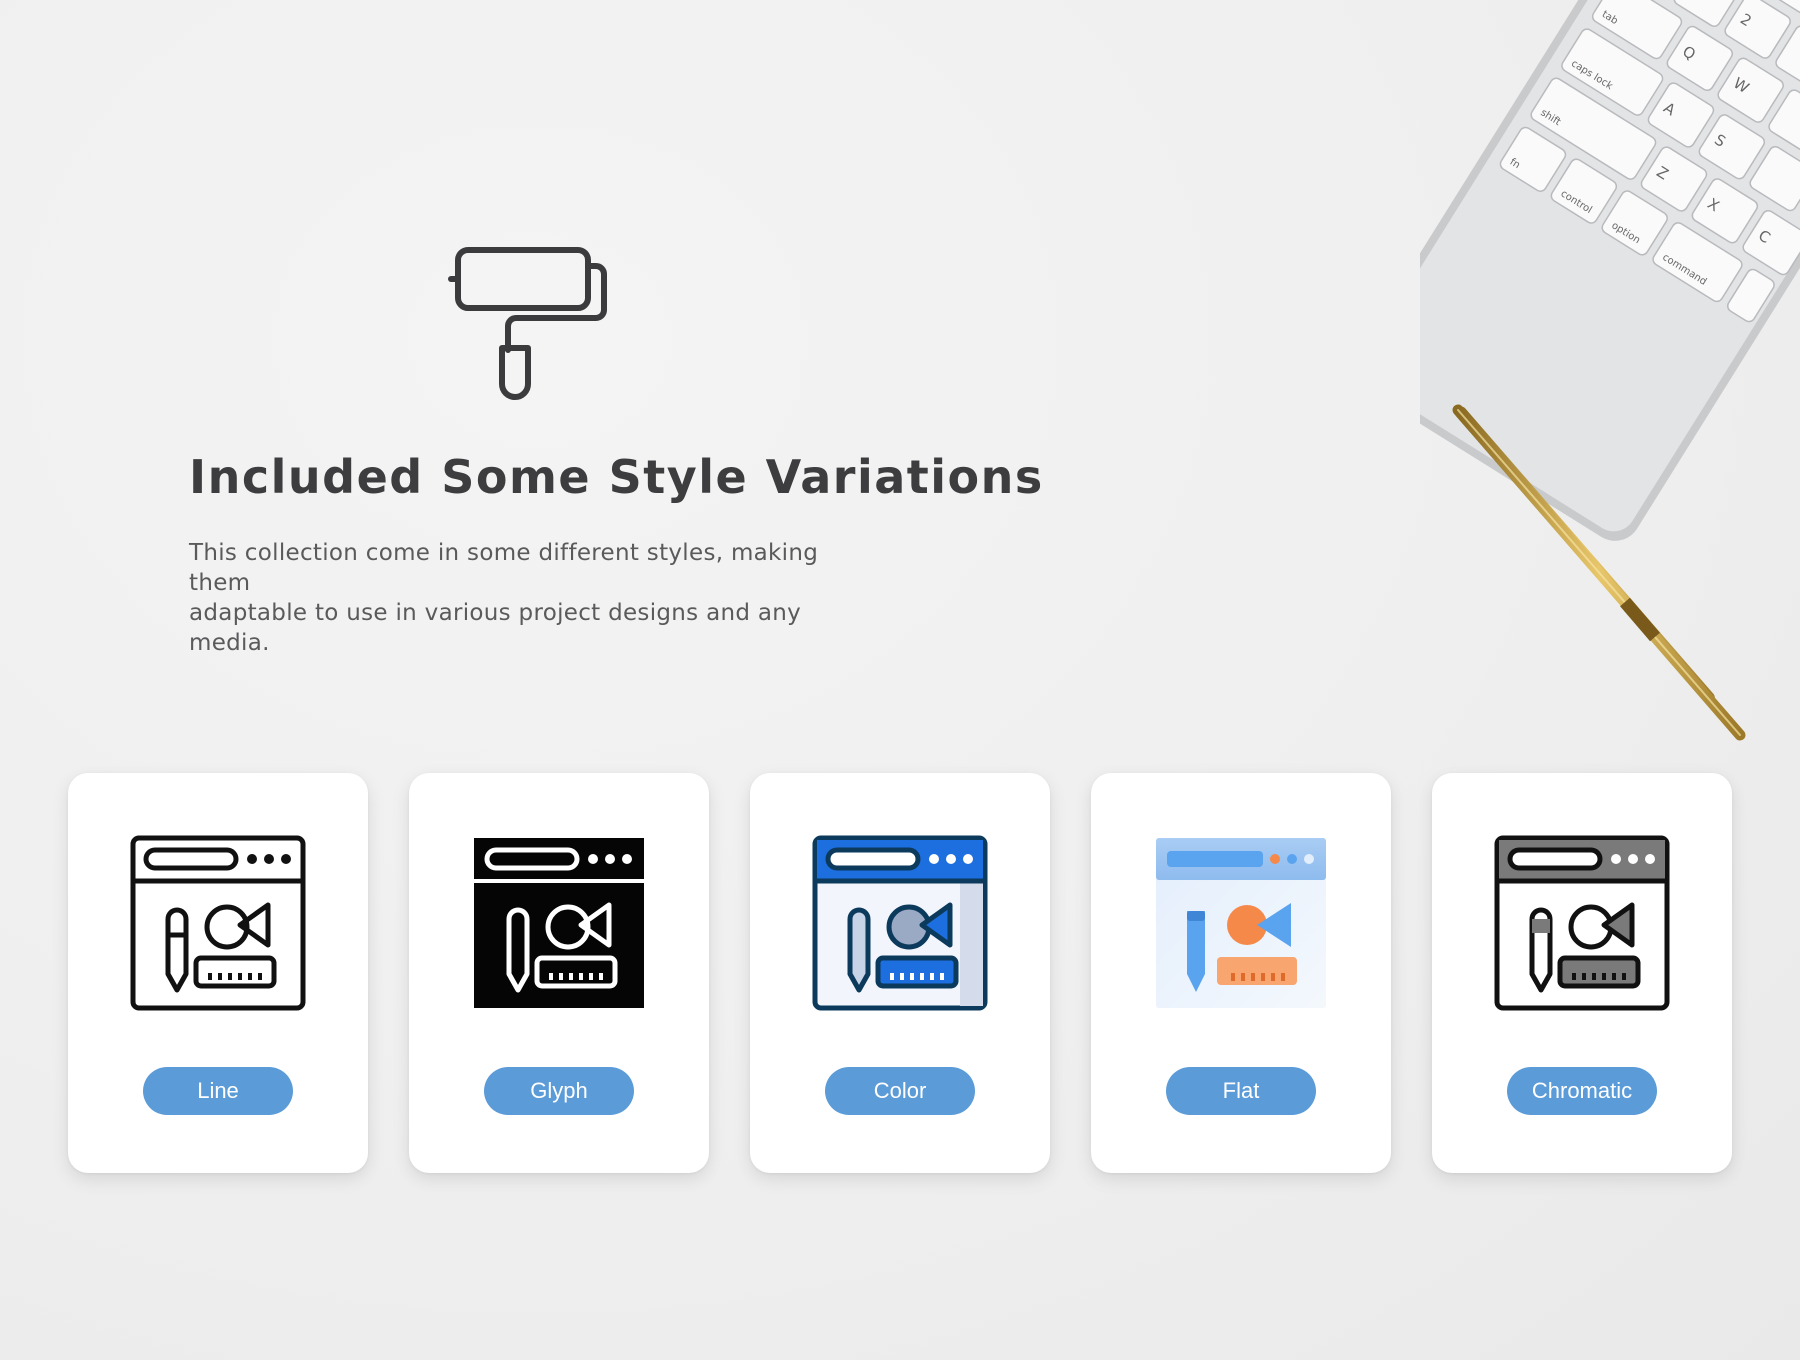  What do you see at coordinates (900, 1091) in the screenshot?
I see `color-style-button: Color` at bounding box center [900, 1091].